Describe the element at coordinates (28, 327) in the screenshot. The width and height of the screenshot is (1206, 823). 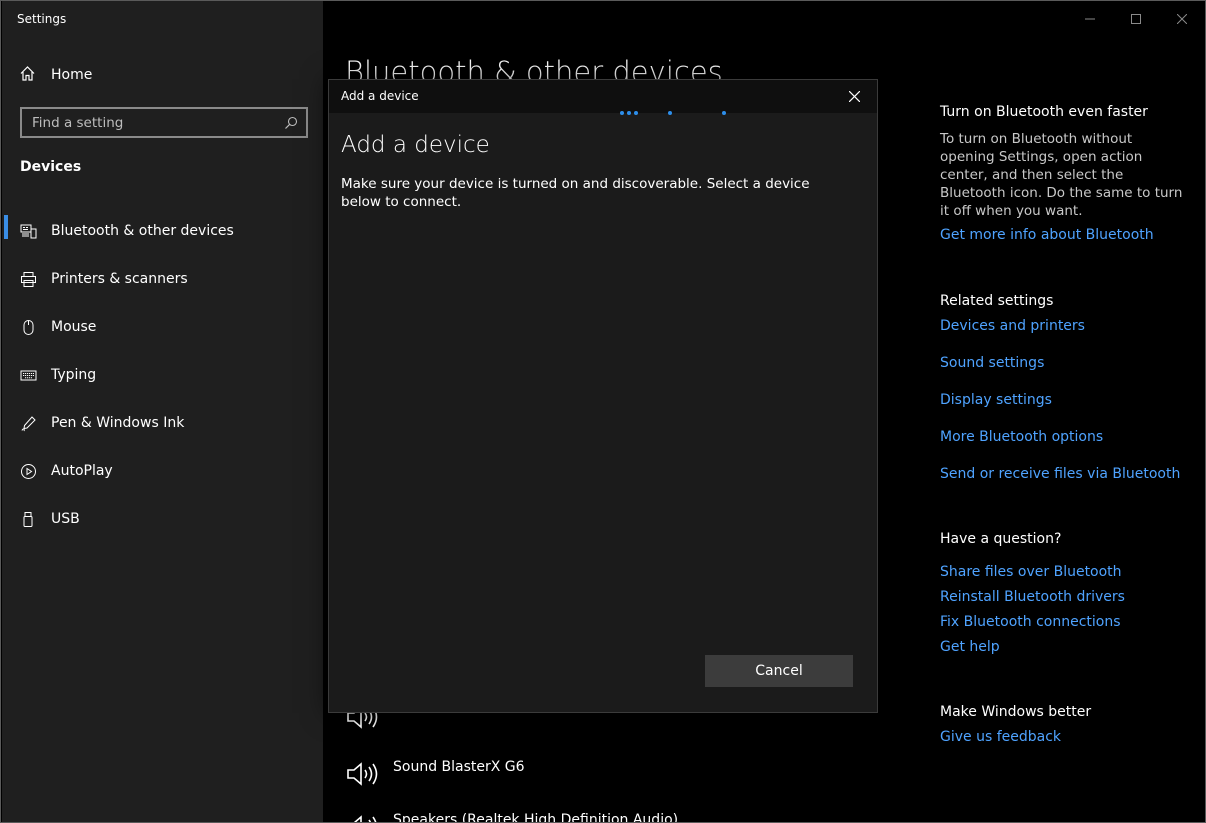
I see `mouse-icon` at that location.